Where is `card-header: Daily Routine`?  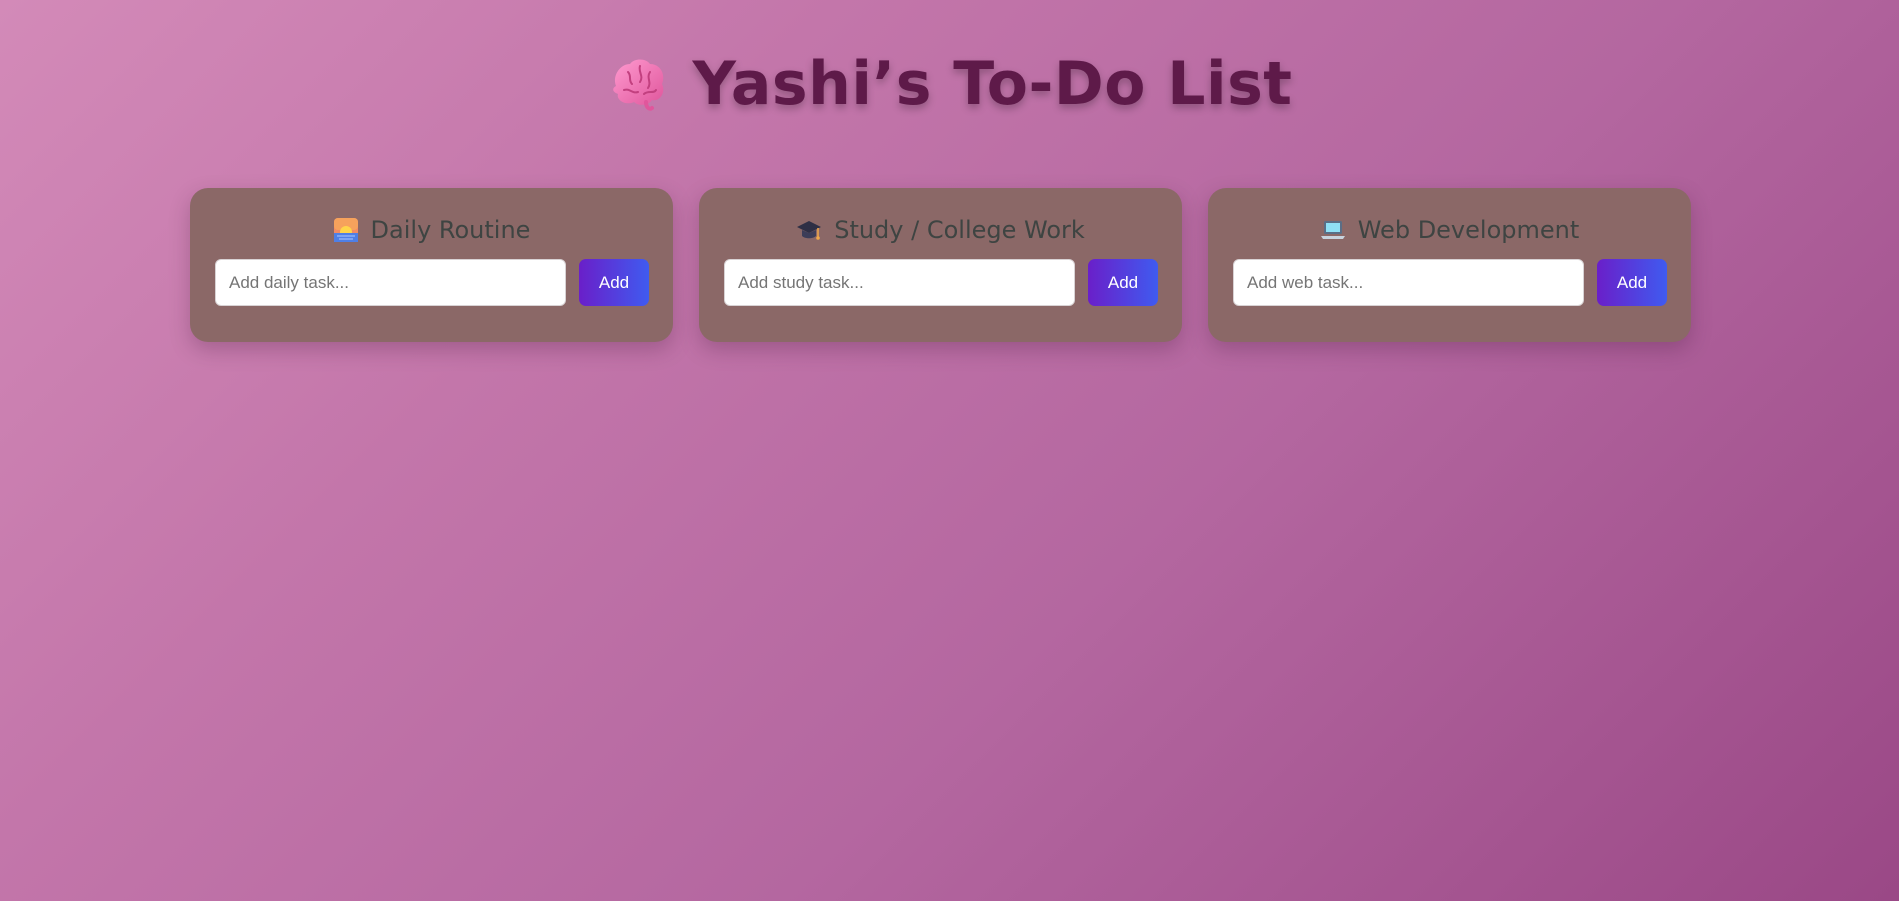
card-header: Daily Routine is located at coordinates (431, 230).